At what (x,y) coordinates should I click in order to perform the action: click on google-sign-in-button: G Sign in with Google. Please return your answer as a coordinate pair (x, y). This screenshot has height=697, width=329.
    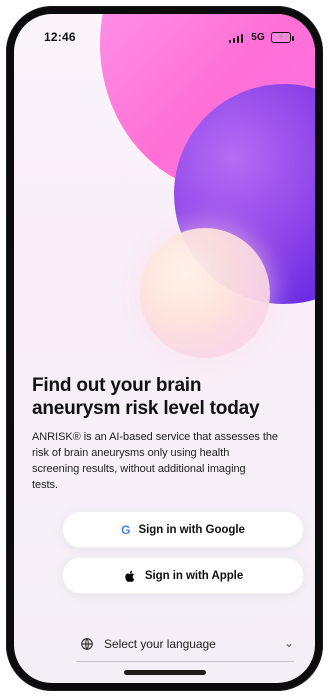
    Looking at the image, I should click on (183, 529).